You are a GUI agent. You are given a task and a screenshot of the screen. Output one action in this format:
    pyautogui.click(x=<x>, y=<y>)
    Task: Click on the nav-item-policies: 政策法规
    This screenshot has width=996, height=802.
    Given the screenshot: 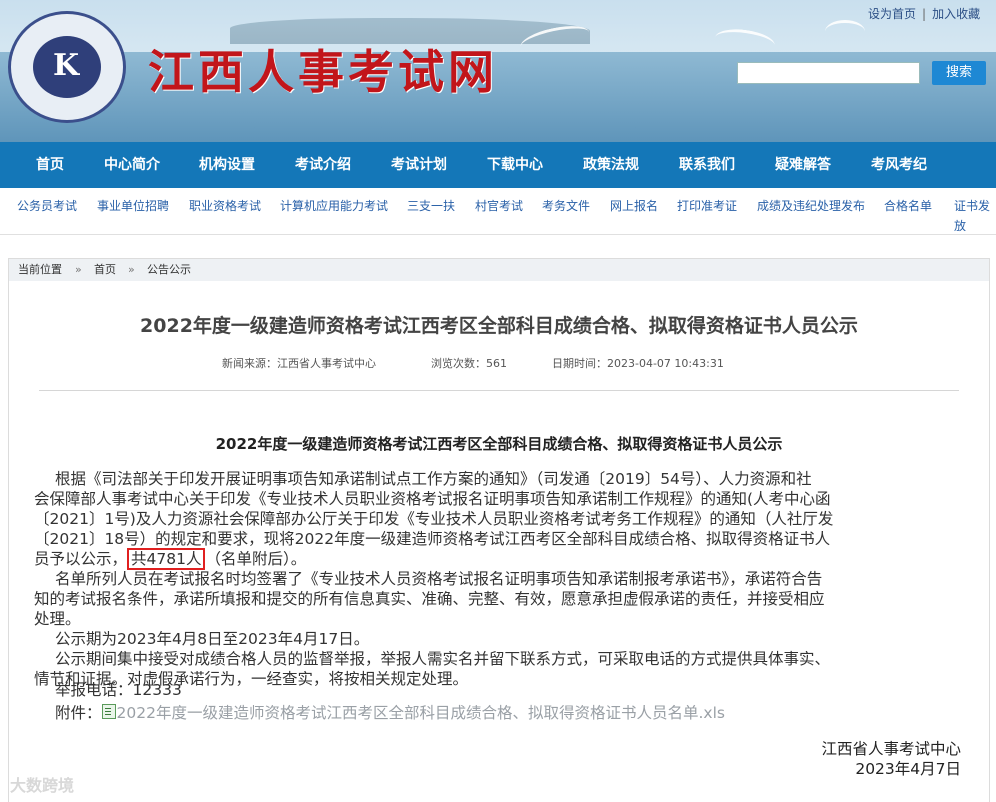 What is the action you would take?
    pyautogui.click(x=611, y=165)
    